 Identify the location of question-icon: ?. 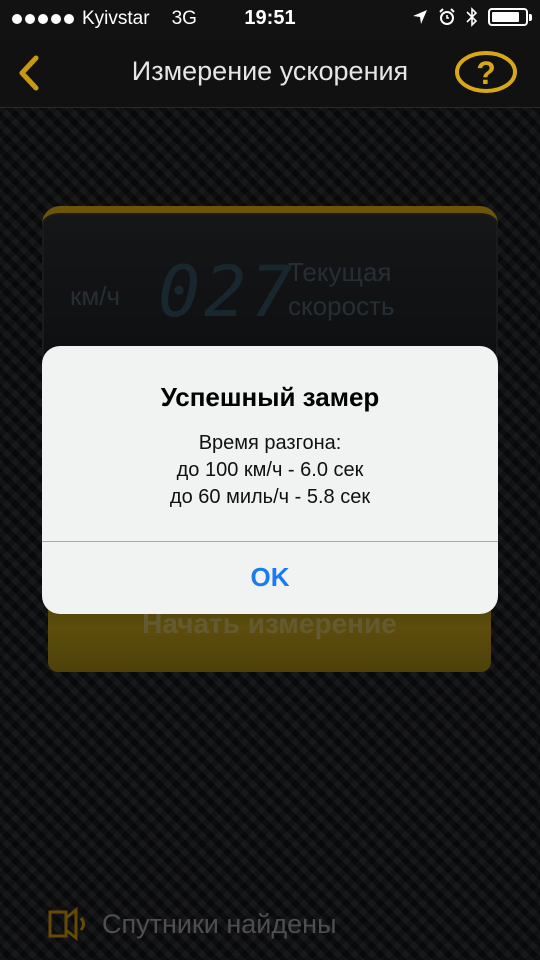
(486, 72).